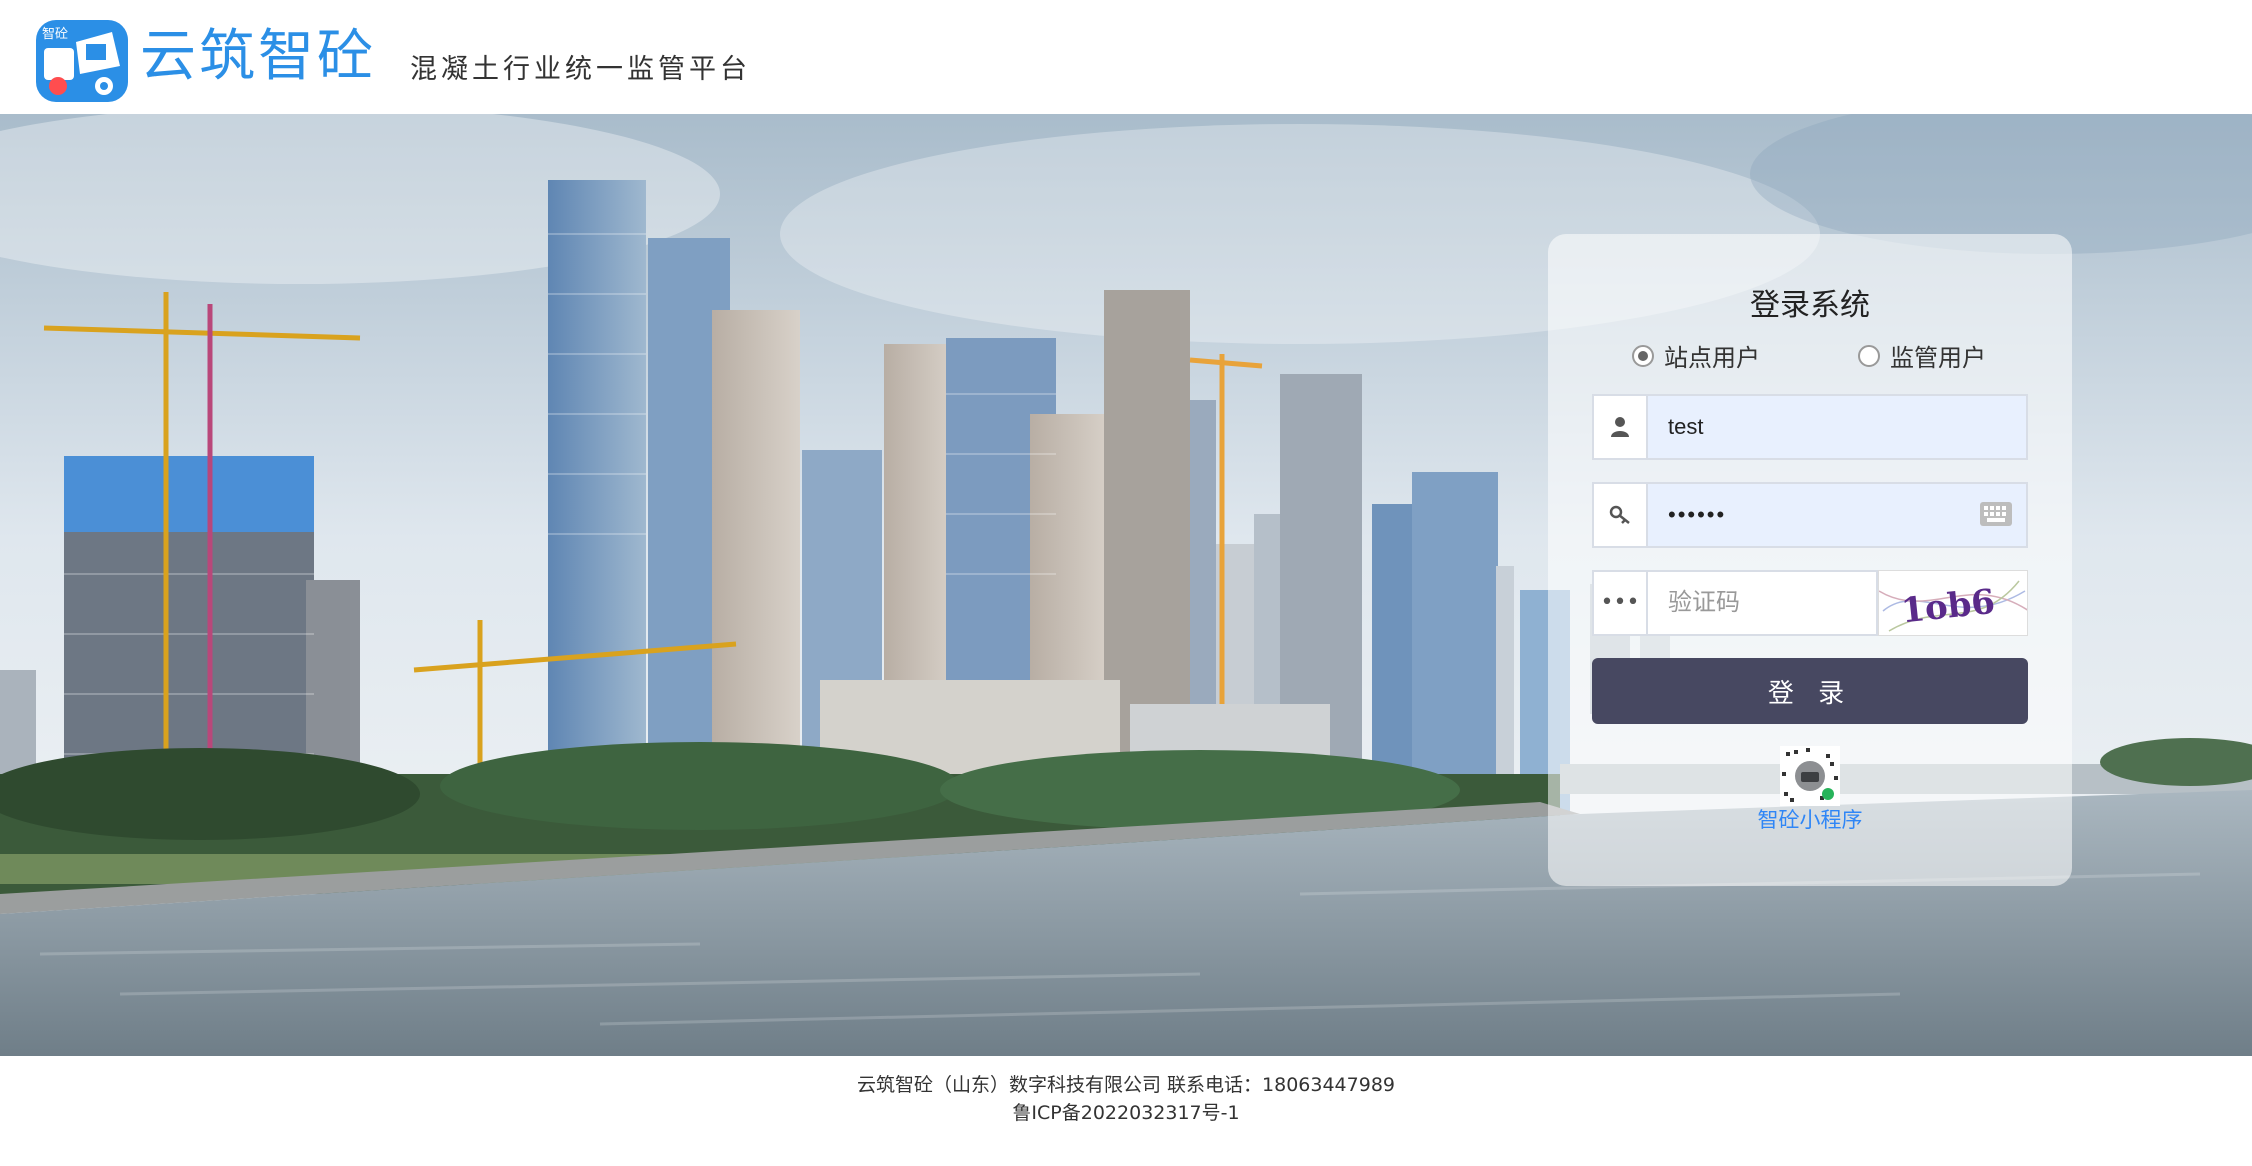 The width and height of the screenshot is (2252, 1166). What do you see at coordinates (1712, 358) in the screenshot?
I see `radio-site-user-label: 站点用户` at bounding box center [1712, 358].